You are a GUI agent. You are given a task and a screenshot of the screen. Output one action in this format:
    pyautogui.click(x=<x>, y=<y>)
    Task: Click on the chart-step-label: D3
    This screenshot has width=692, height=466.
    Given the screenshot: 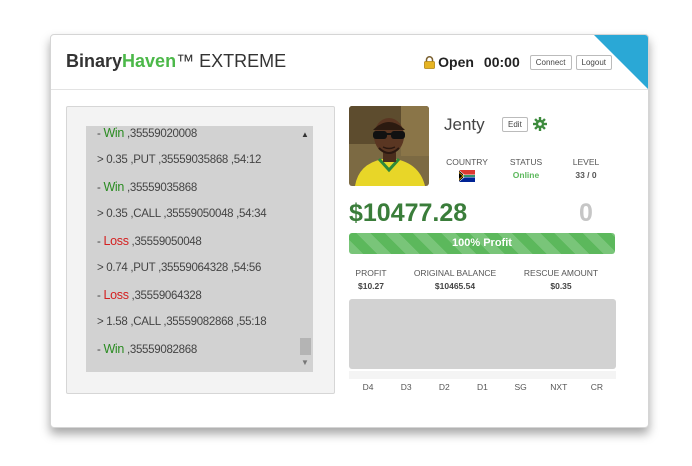 What is the action you would take?
    pyautogui.click(x=406, y=387)
    